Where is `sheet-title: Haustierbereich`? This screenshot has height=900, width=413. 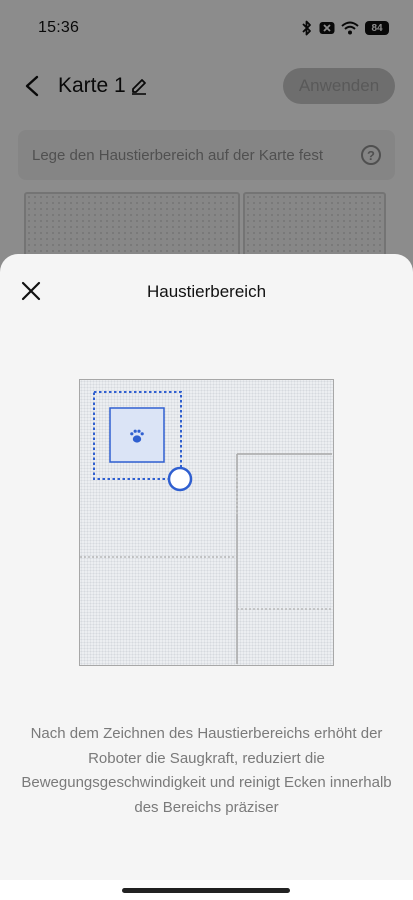 sheet-title: Haustierbereich is located at coordinates (206, 291).